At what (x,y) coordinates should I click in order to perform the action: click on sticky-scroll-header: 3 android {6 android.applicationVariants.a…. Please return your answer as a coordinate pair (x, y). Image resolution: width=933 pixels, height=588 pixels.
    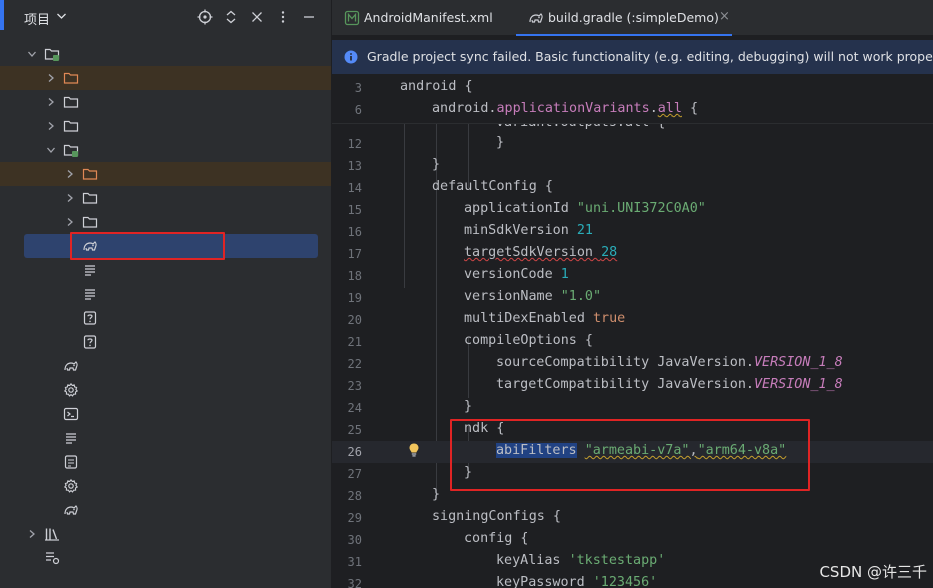
    Looking at the image, I should click on (632, 101).